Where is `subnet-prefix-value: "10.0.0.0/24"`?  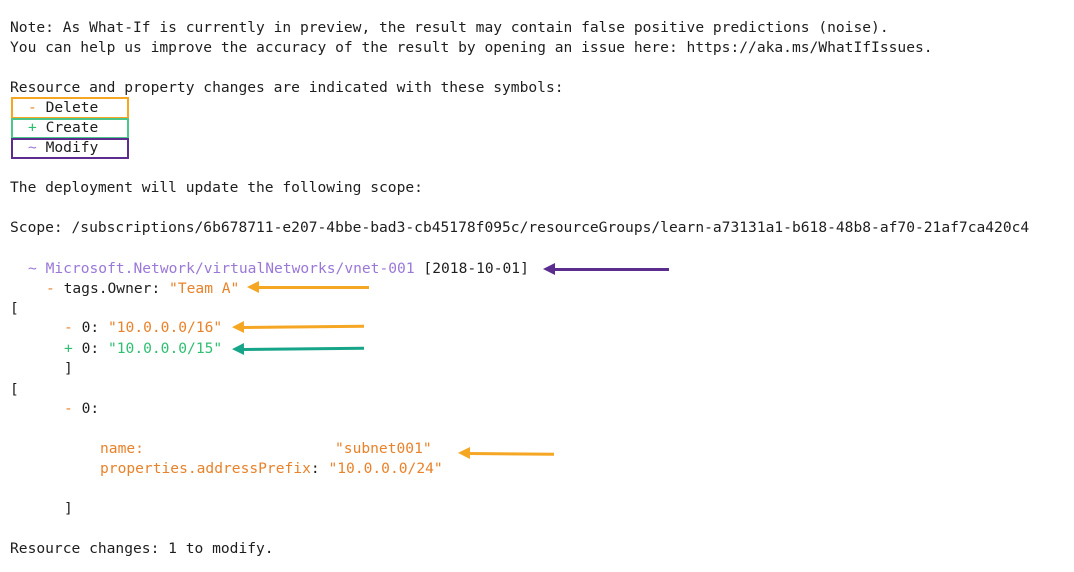
subnet-prefix-value: "10.0.0.0/24" is located at coordinates (385, 468).